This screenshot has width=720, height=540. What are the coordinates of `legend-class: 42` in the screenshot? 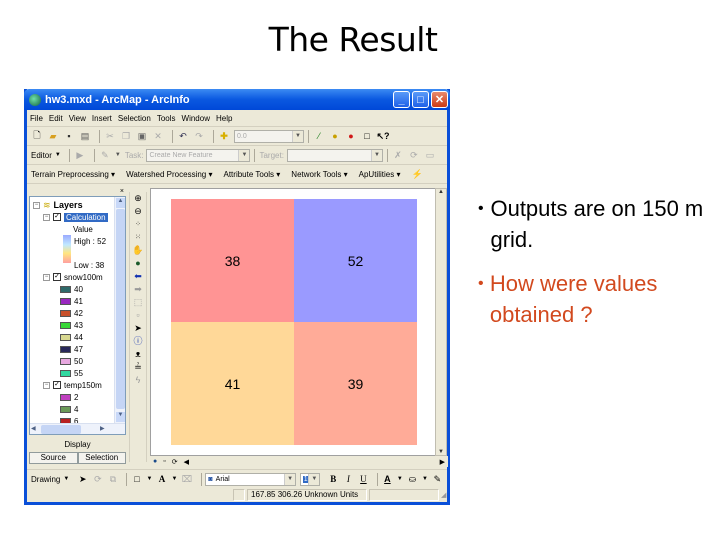 It's located at (71, 313).